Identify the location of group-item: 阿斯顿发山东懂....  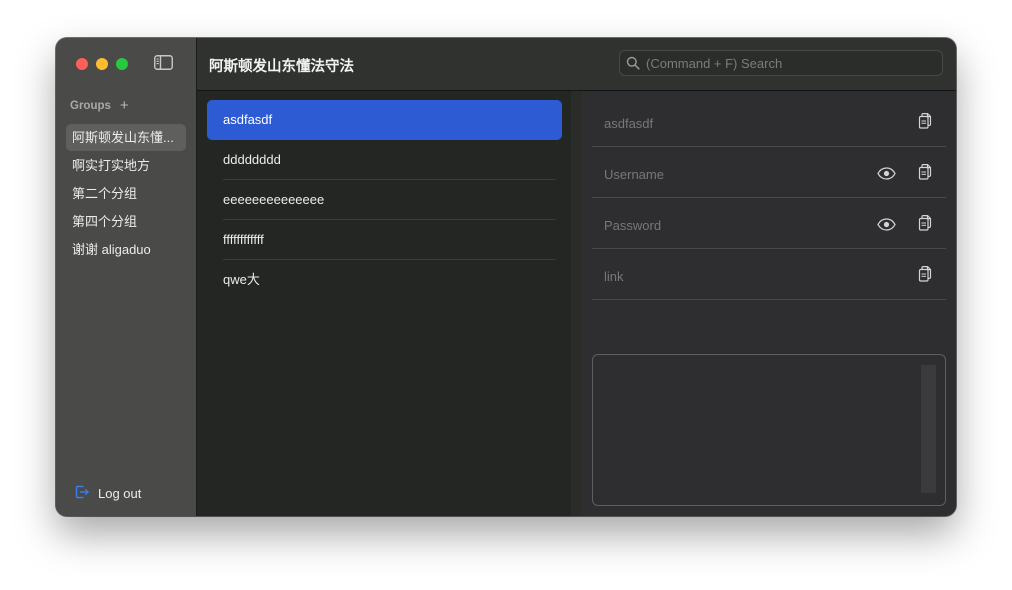
(126, 137).